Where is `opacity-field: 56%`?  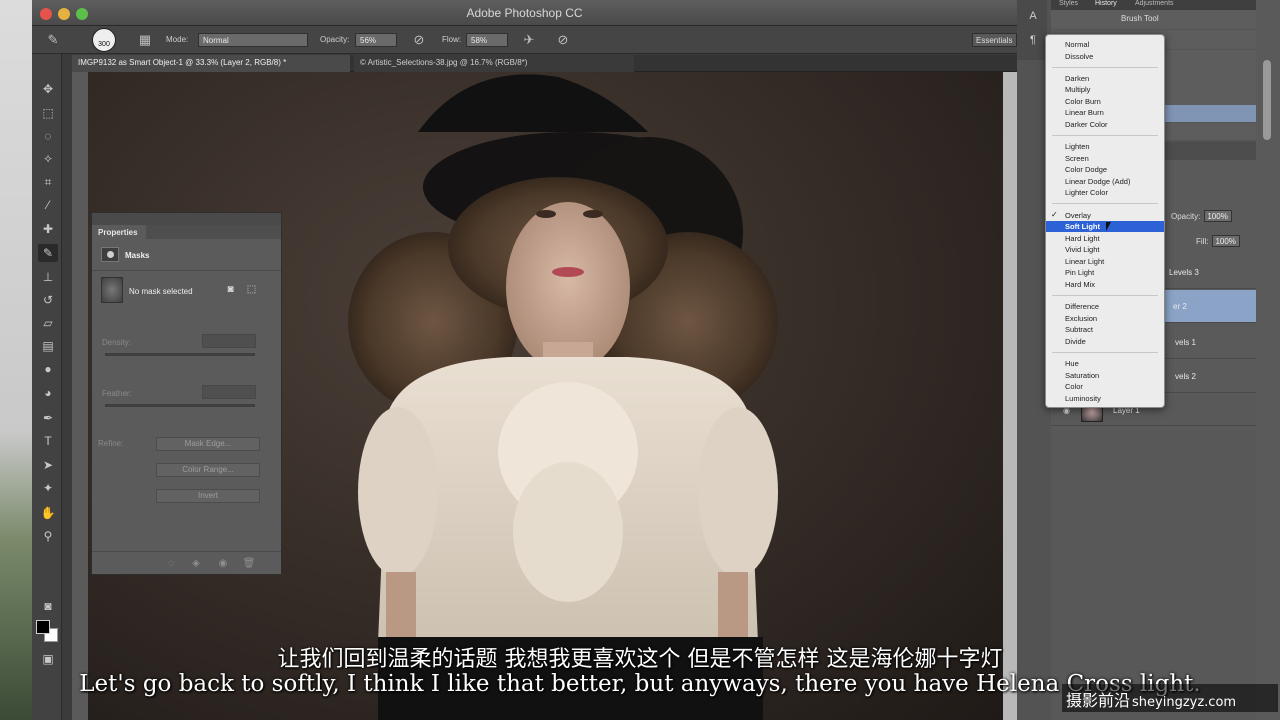 opacity-field: 56% is located at coordinates (376, 40).